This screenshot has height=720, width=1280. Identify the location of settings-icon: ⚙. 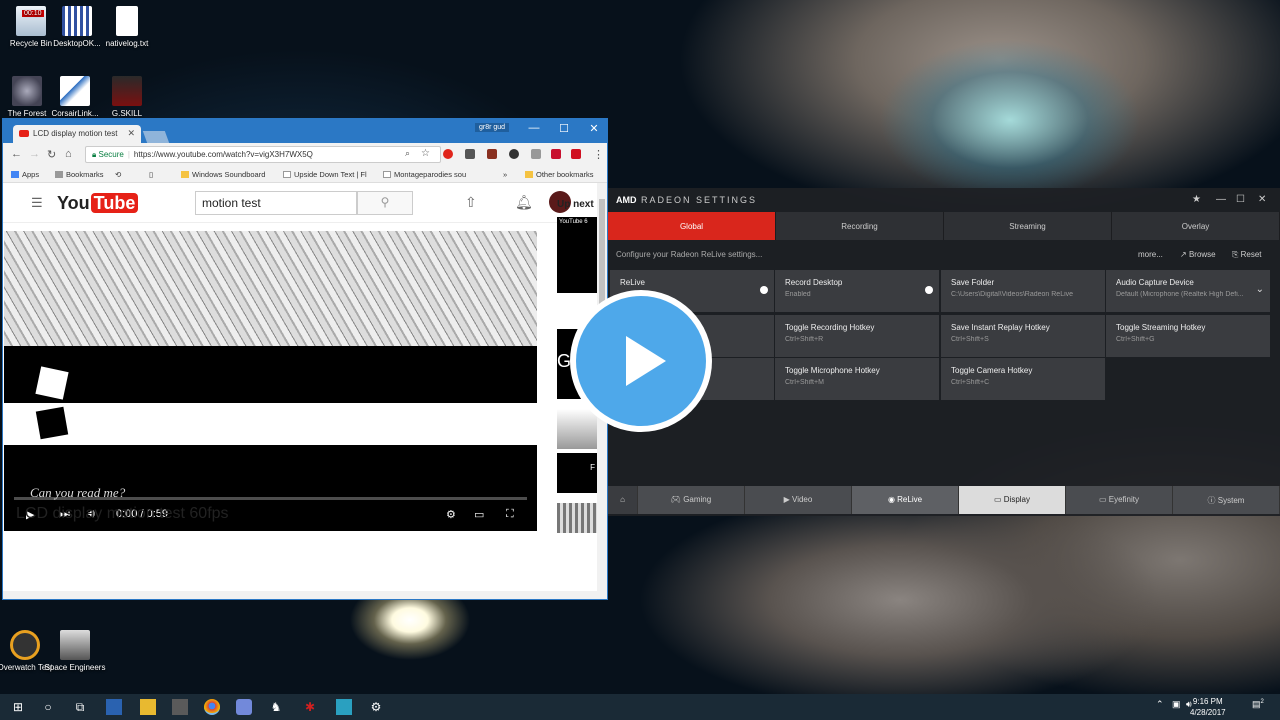
(451, 514).